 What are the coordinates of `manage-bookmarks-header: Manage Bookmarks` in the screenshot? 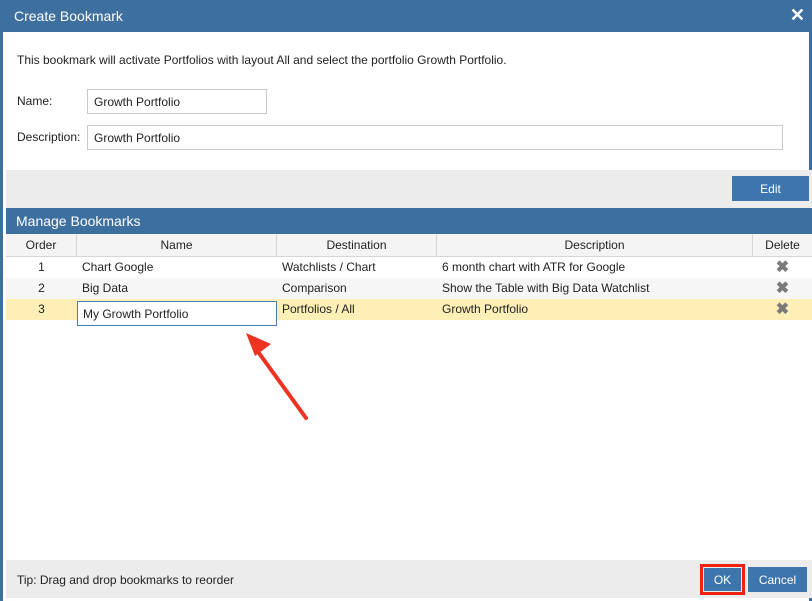 It's located at (409, 221).